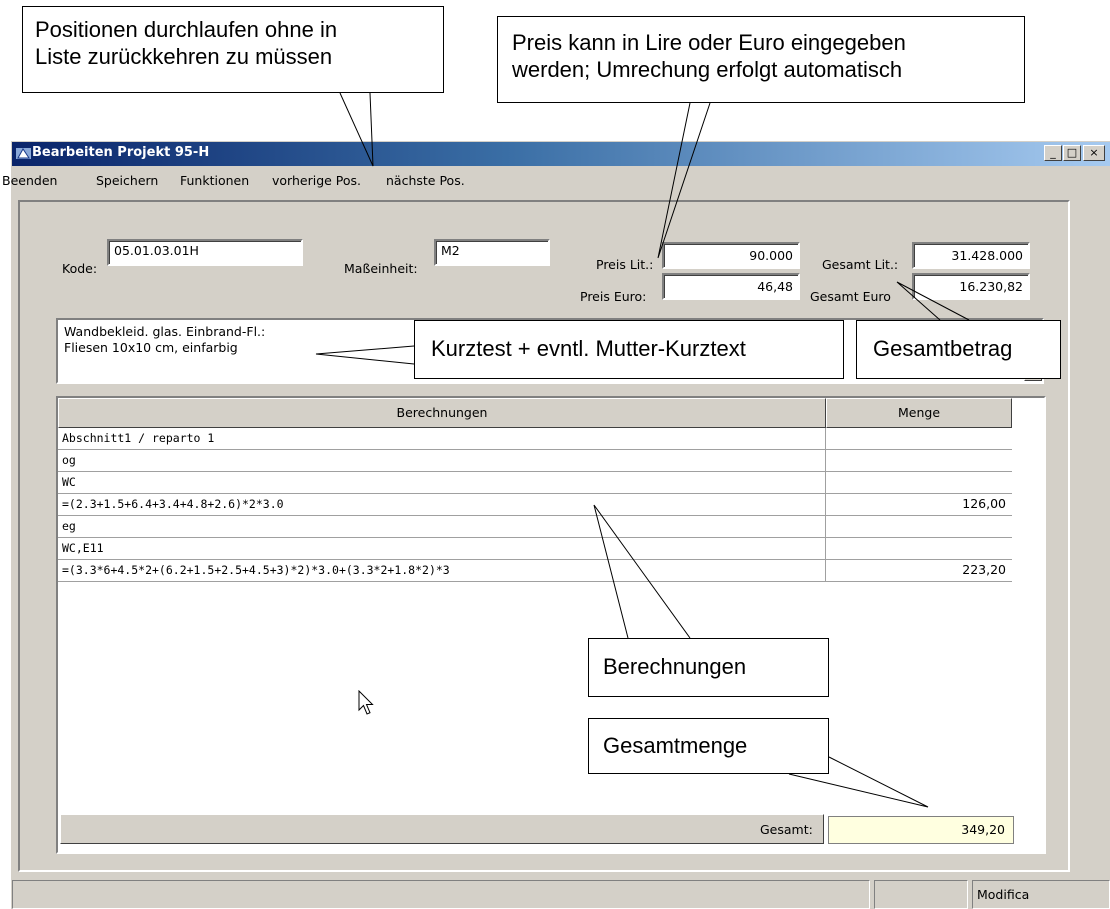 Image resolution: width=1110 pixels, height=909 pixels. Describe the element at coordinates (316, 180) in the screenshot. I see `menu-vorherige-pos: vorherige Pos.` at that location.